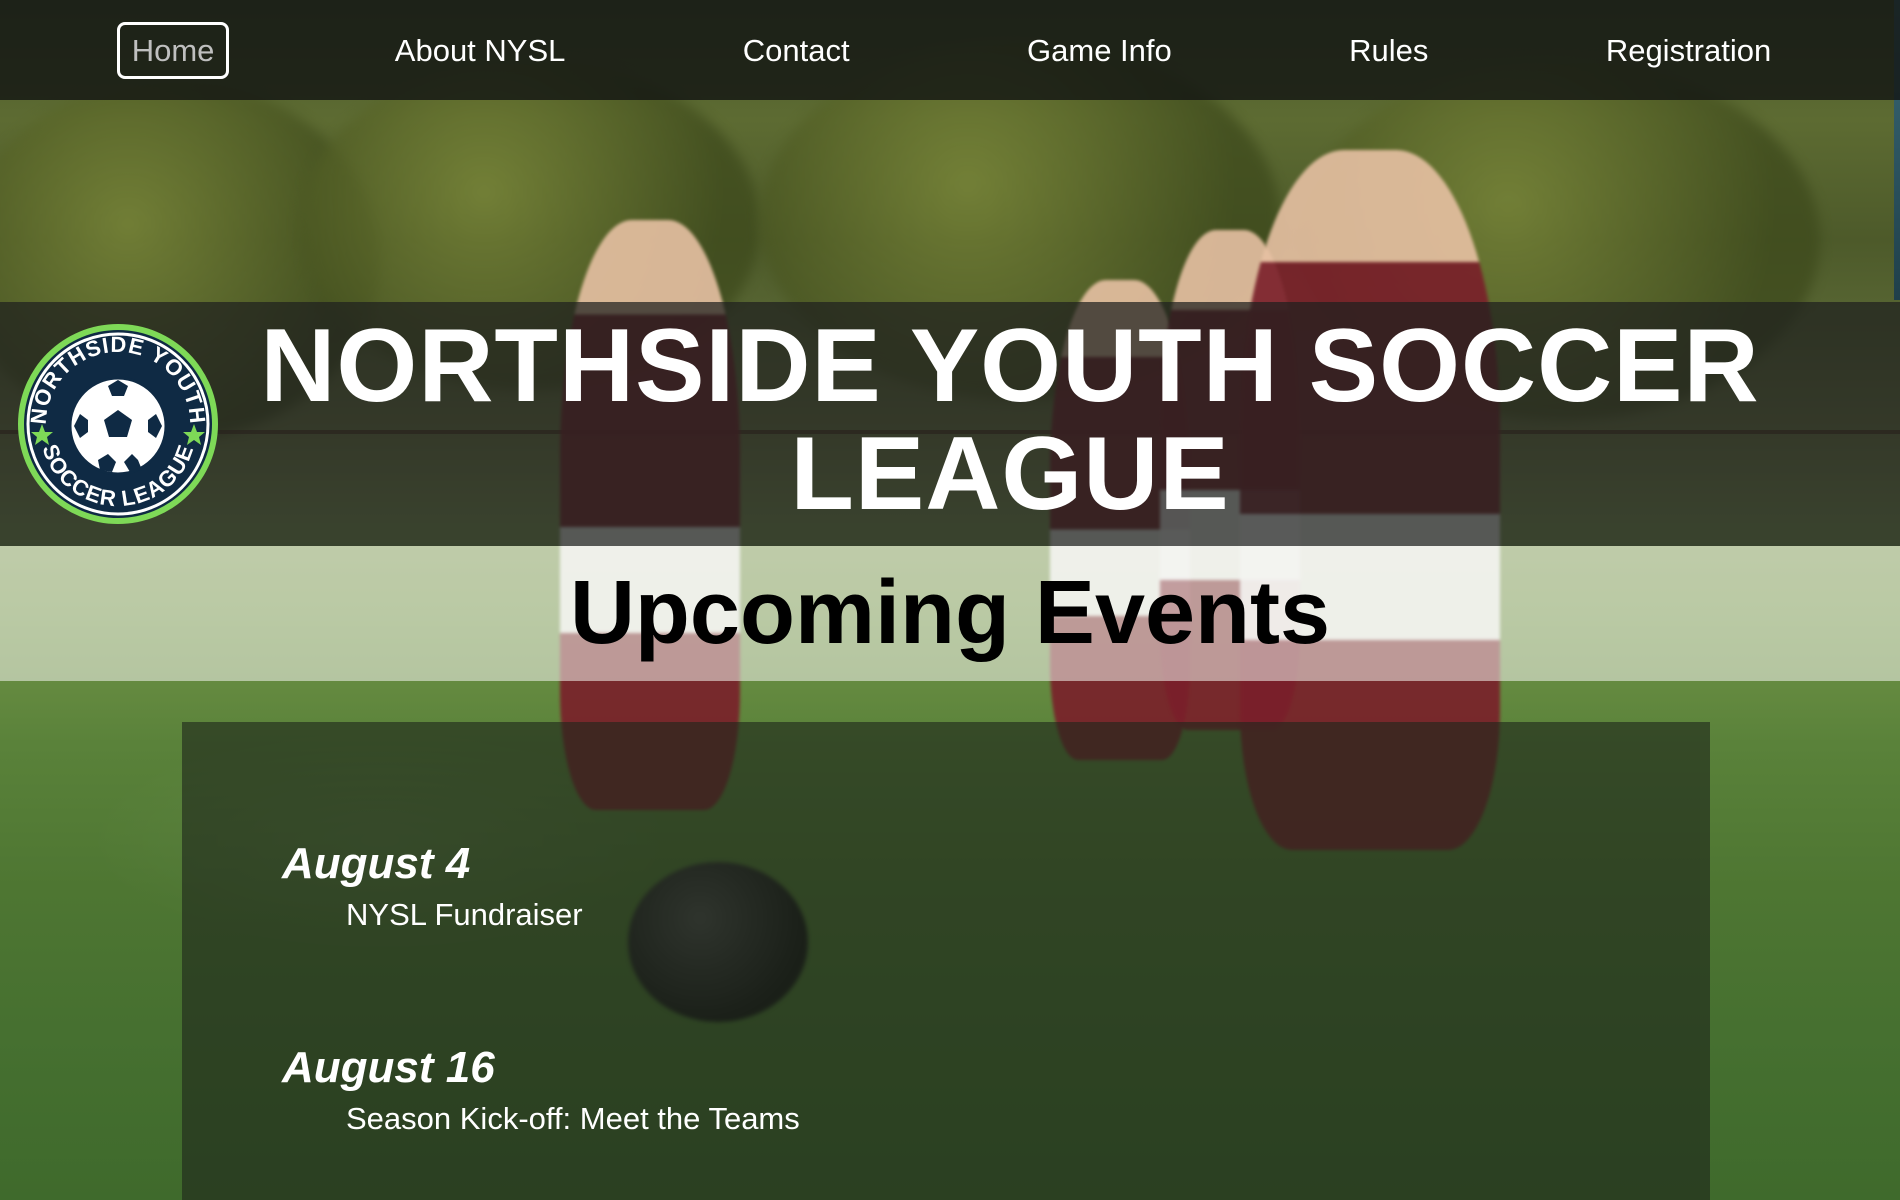 Image resolution: width=1900 pixels, height=1200 pixels. What do you see at coordinates (464, 914) in the screenshot?
I see `event-name: NYSL Fundraiser` at bounding box center [464, 914].